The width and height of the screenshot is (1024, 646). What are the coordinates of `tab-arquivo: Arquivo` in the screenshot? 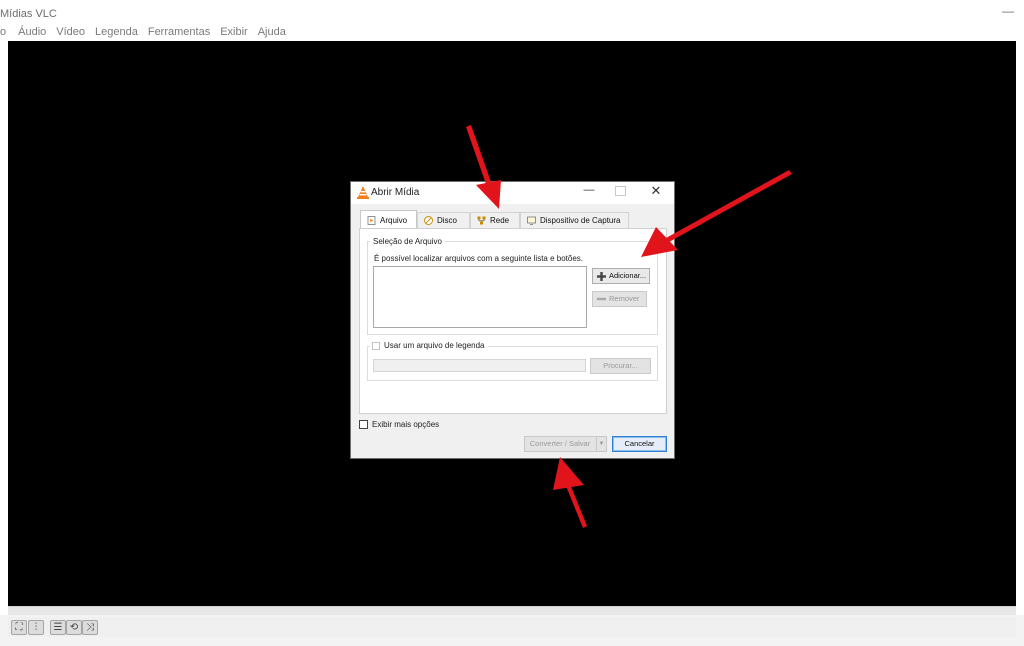 It's located at (388, 219).